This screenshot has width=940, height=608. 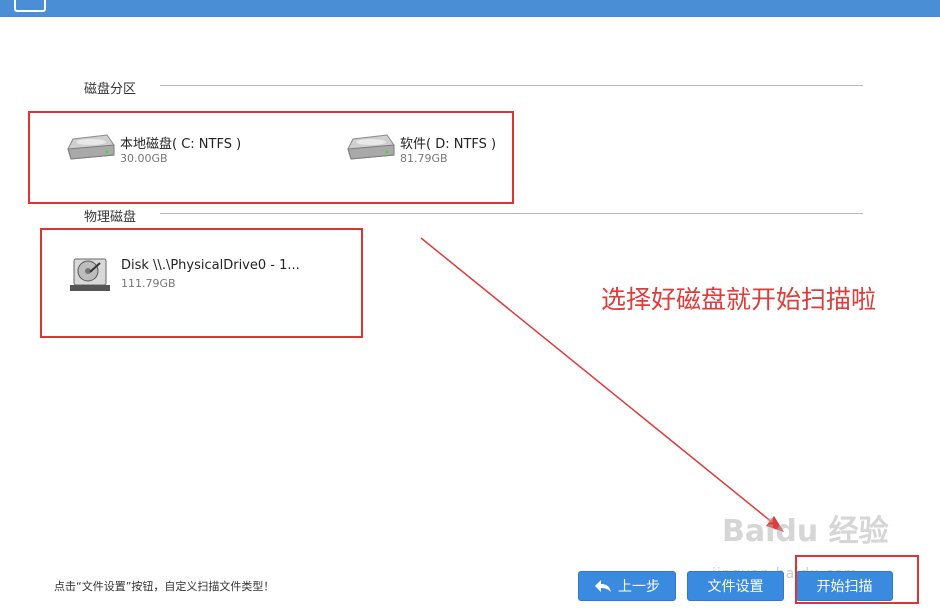 I want to click on file-settings-button-label: 文件设置, so click(x=735, y=587).